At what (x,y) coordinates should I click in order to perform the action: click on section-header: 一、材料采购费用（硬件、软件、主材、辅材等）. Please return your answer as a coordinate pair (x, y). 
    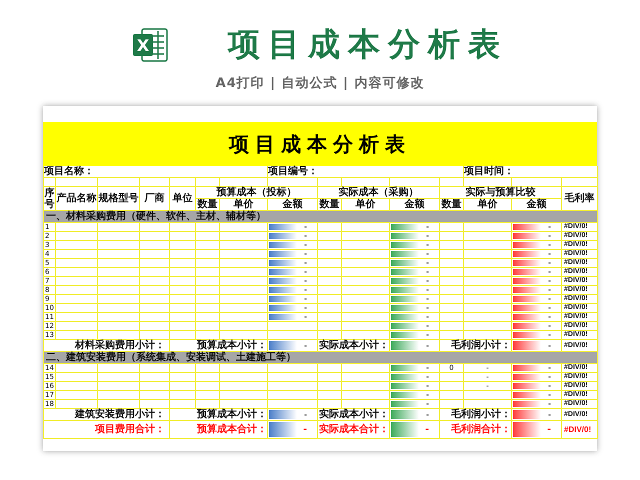
    Looking at the image, I should click on (321, 217).